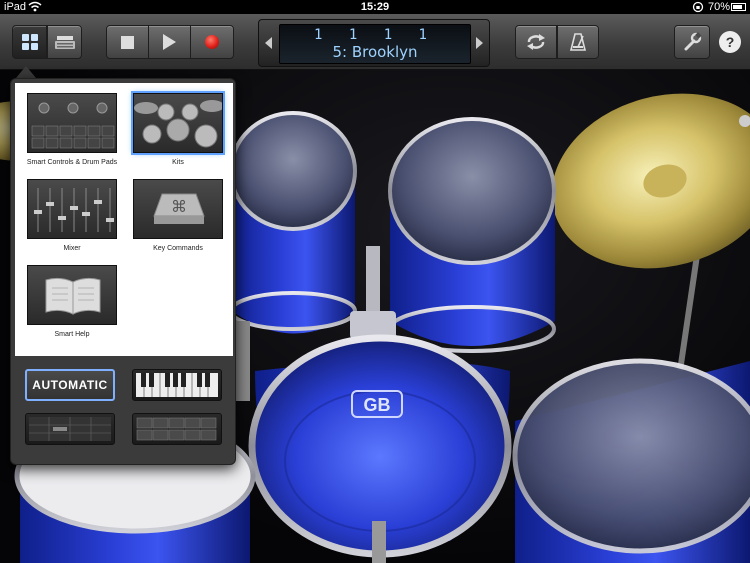 Image resolution: width=750 pixels, height=563 pixels. What do you see at coordinates (70, 385) in the screenshot?
I see `automatic-play-button: AUTOMATIC` at bounding box center [70, 385].